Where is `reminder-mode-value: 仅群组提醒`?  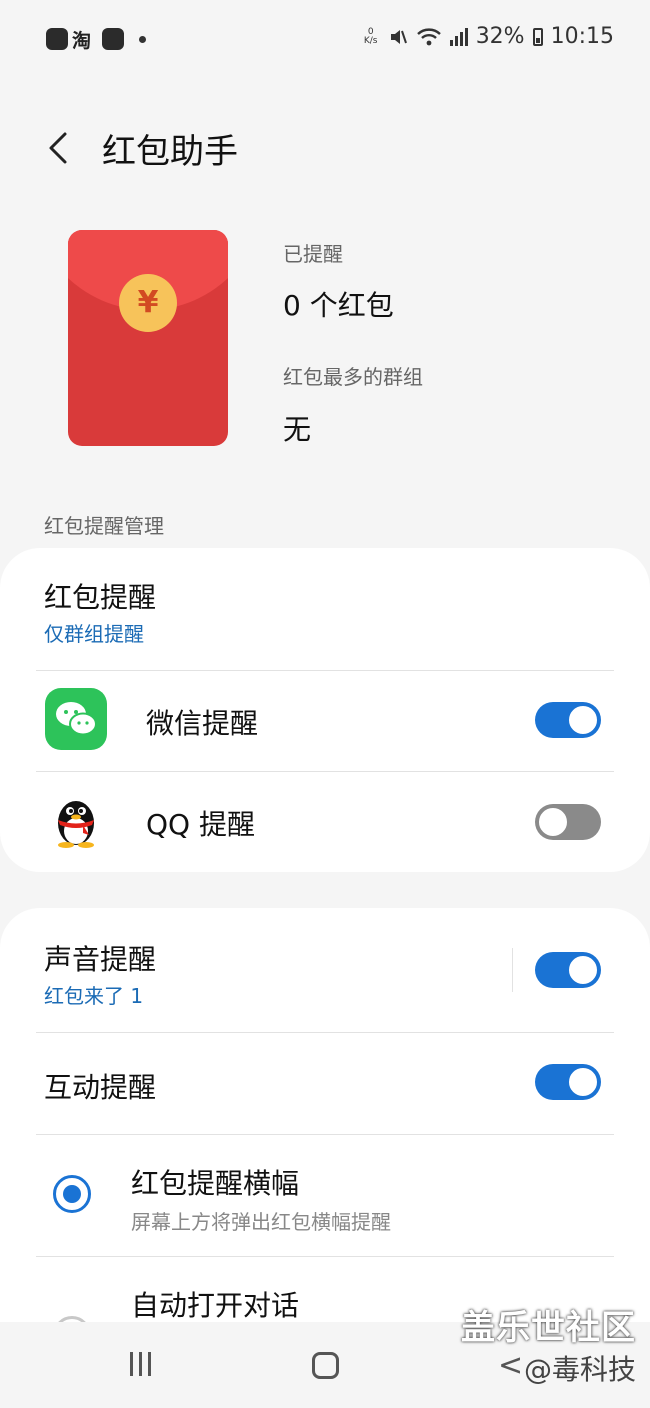 reminder-mode-value: 仅群组提醒 is located at coordinates (94, 634).